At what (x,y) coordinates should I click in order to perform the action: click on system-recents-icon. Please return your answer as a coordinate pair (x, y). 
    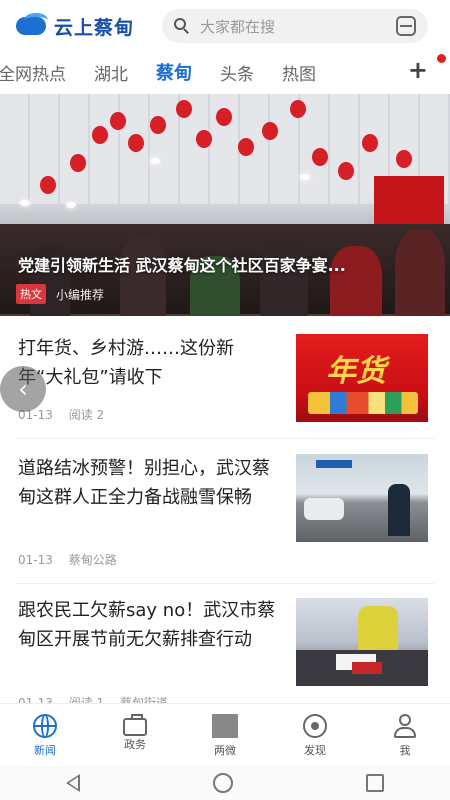
    Looking at the image, I should click on (374, 782).